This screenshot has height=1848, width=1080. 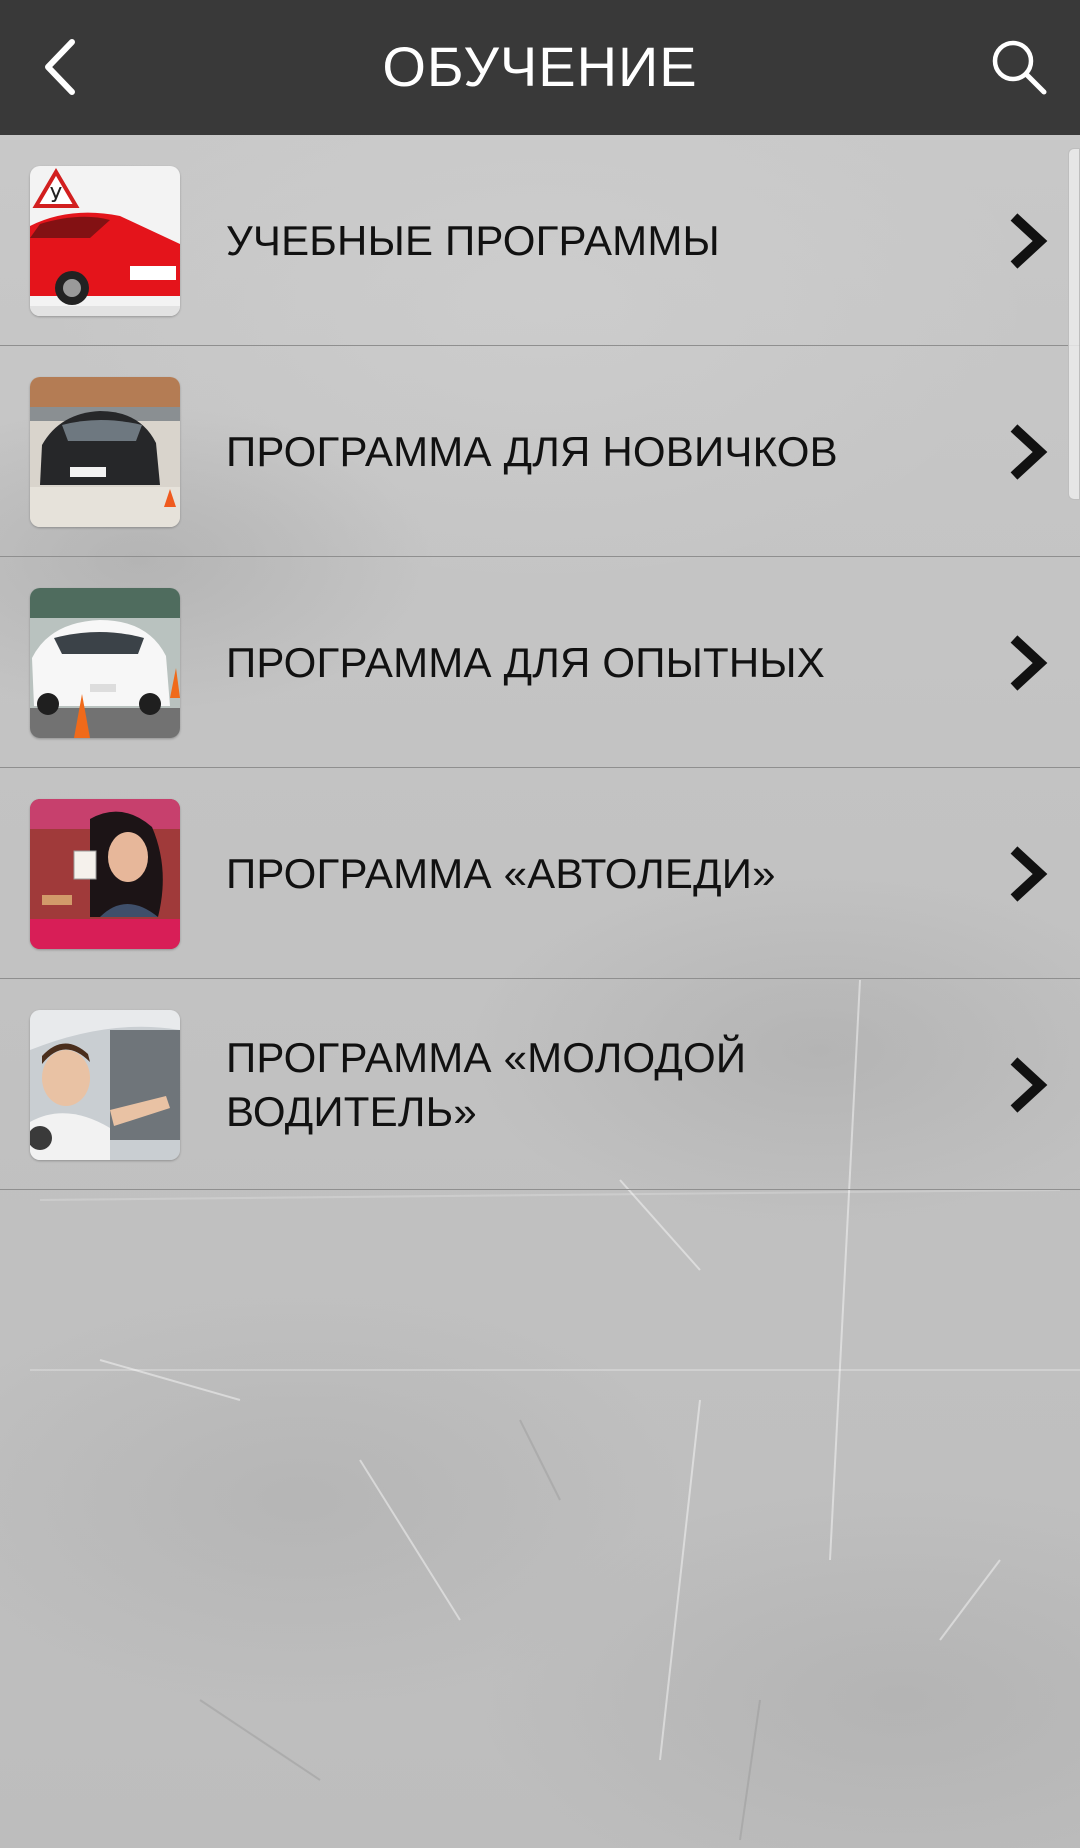 I want to click on list-item-label: УЧЕБНЫЕ ПРОГРАММЫ, so click(x=473, y=240).